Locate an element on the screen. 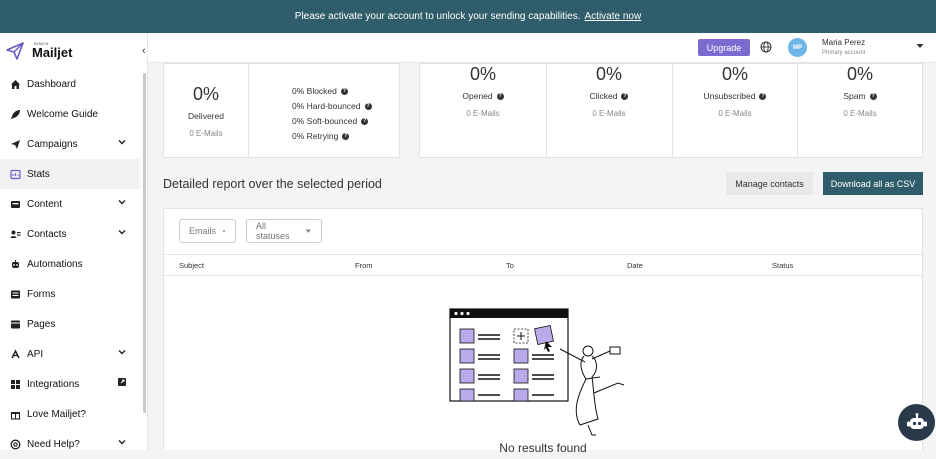  contacts-icon is located at coordinates (15, 234).